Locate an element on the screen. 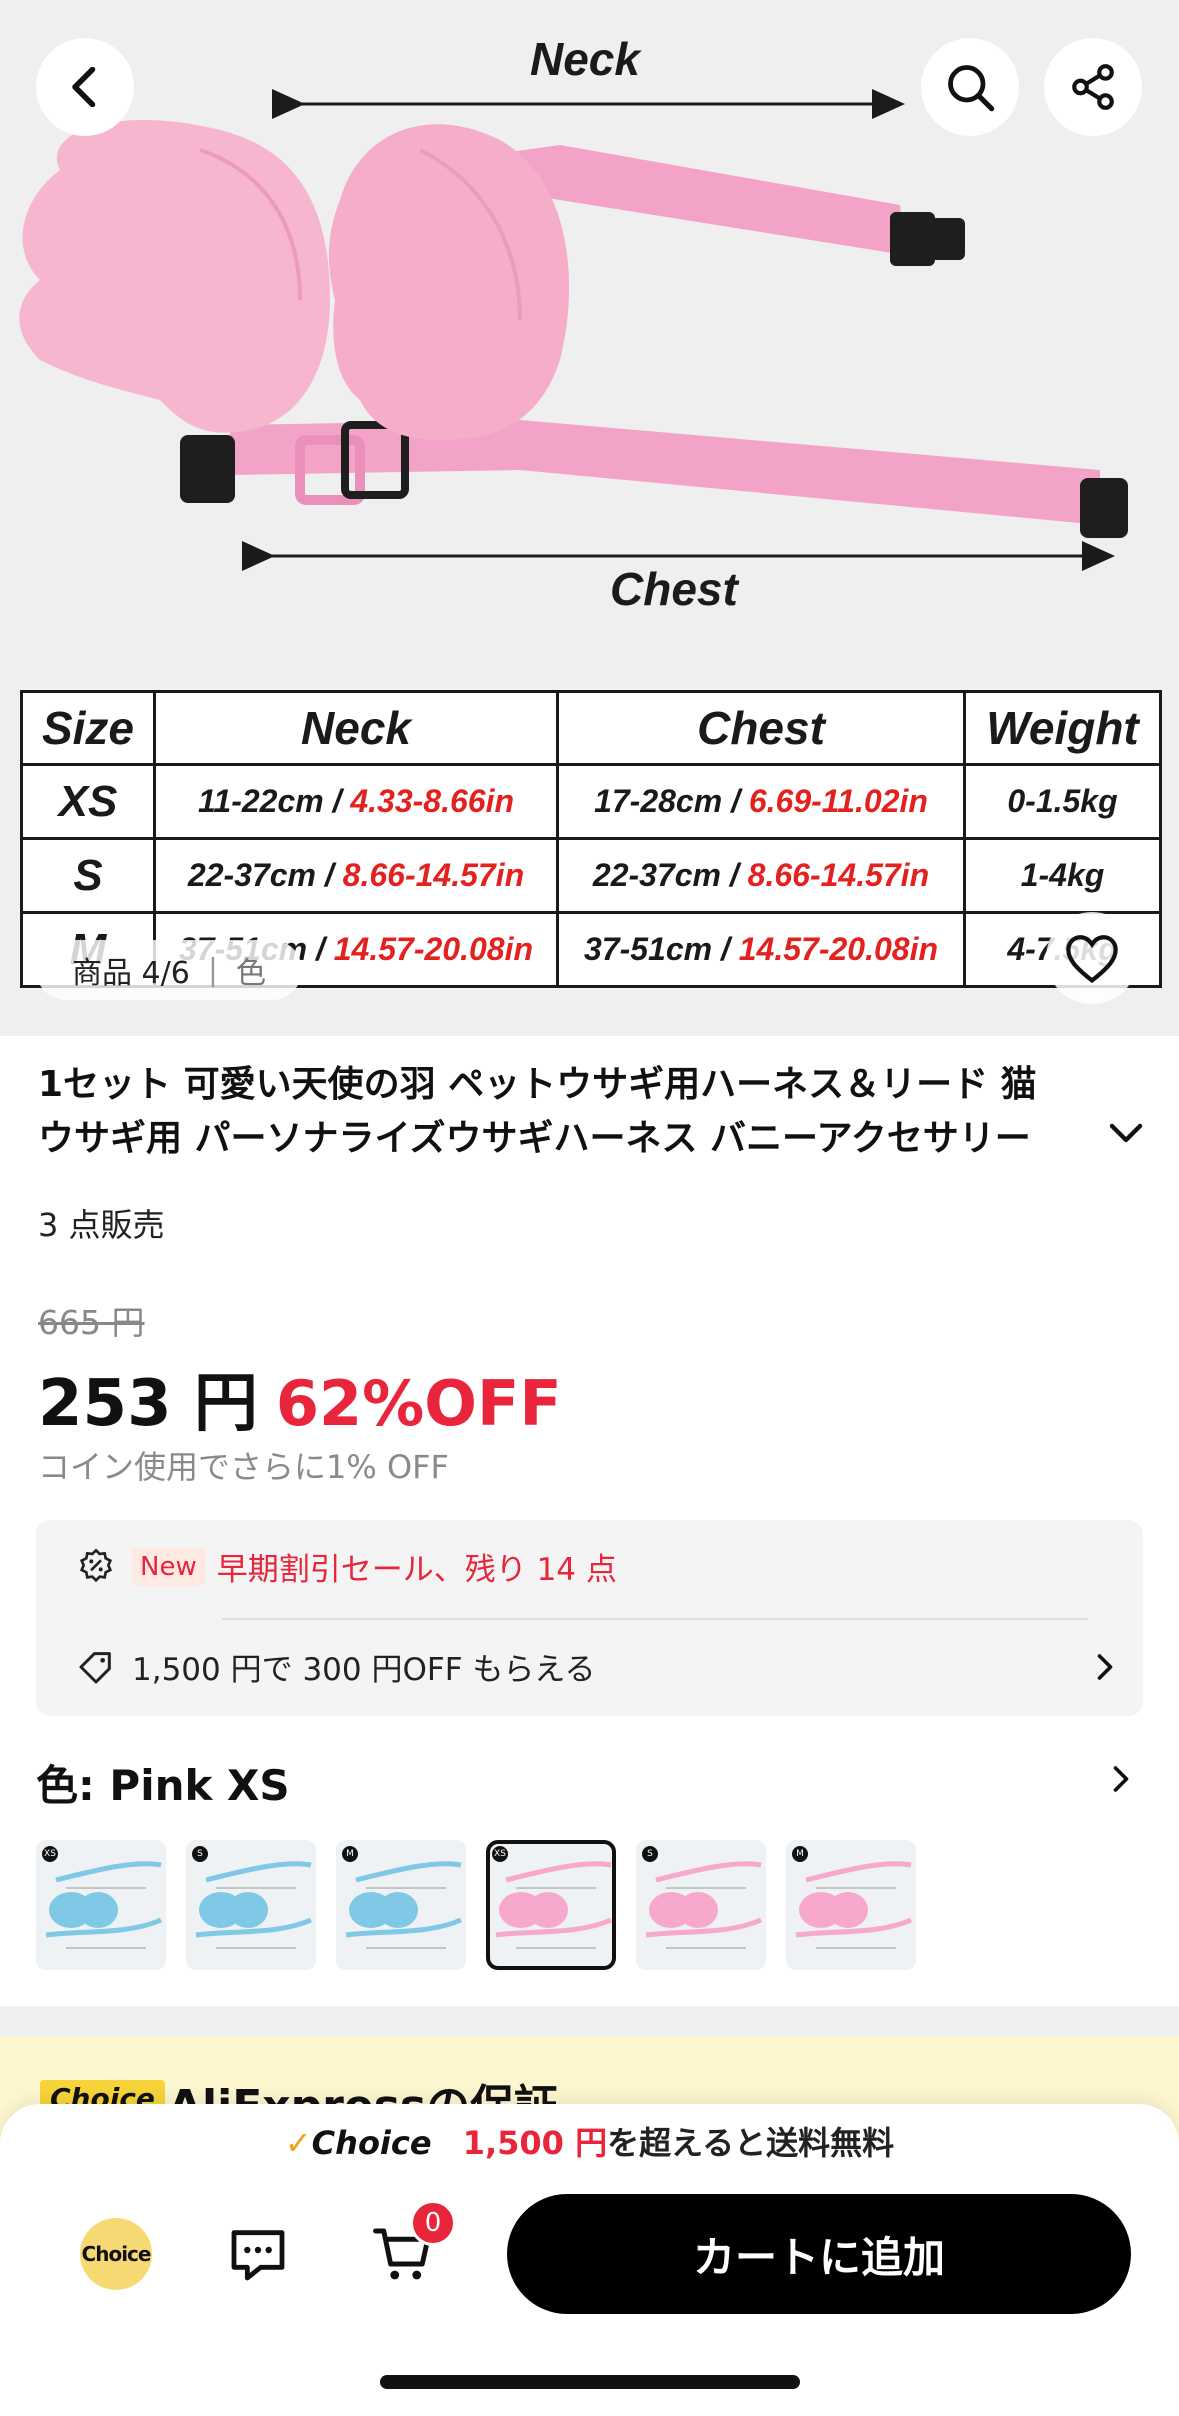  bottom-action-bar: ✓Choice 1,500 円を超えると送料無料 Choice 0 カートに追加 is located at coordinates (589, 2260).